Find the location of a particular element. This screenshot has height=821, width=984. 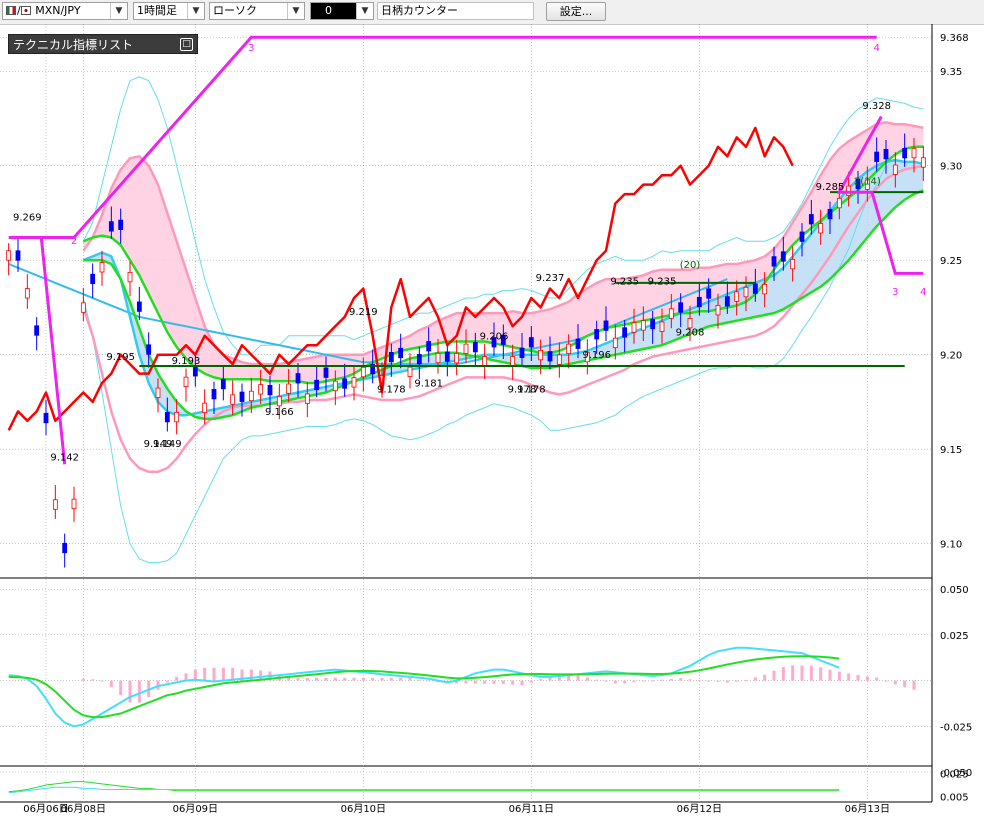

y-tick-label: 9.35 is located at coordinates (951, 72).